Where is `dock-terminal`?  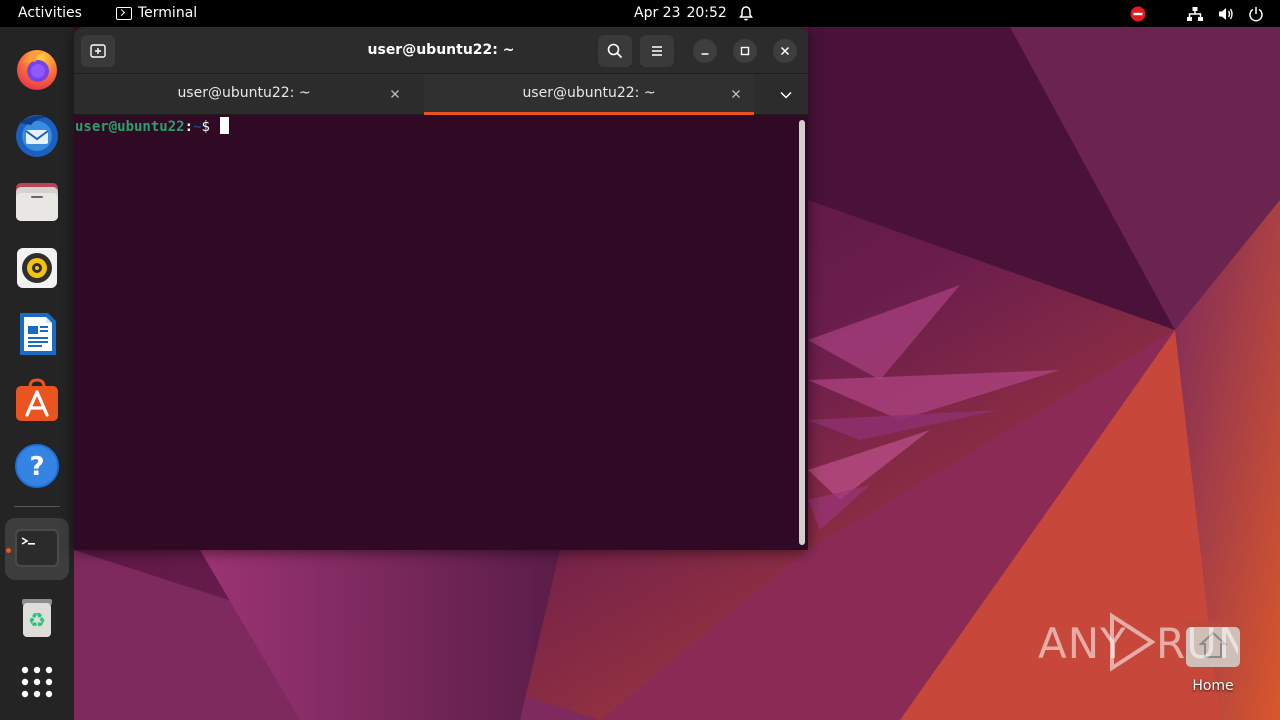 dock-terminal is located at coordinates (37, 549).